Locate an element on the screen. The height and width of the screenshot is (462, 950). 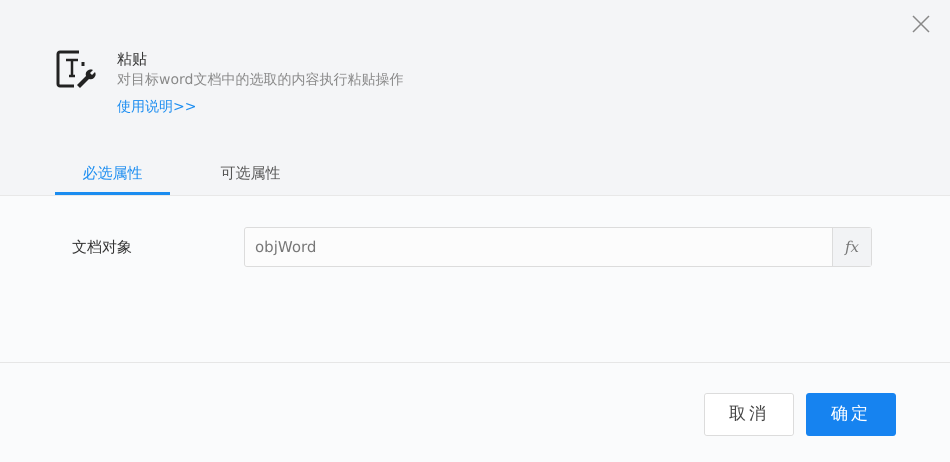
help-link: 使用说明>> is located at coordinates (260, 107).